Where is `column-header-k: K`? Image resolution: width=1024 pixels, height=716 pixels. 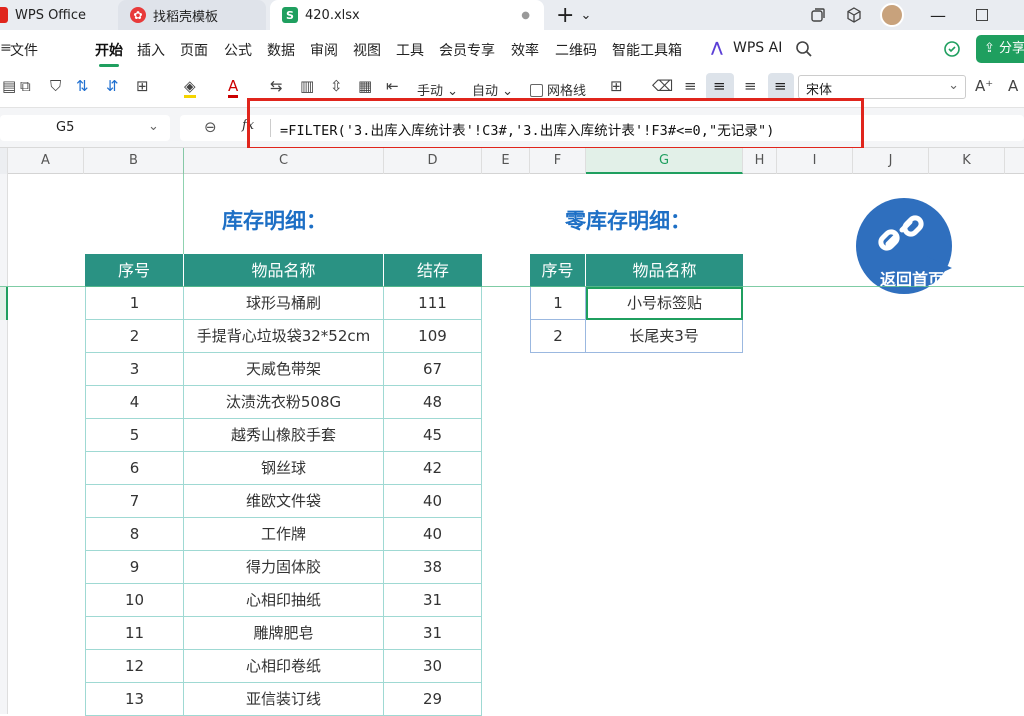
column-header-k: K is located at coordinates (967, 161).